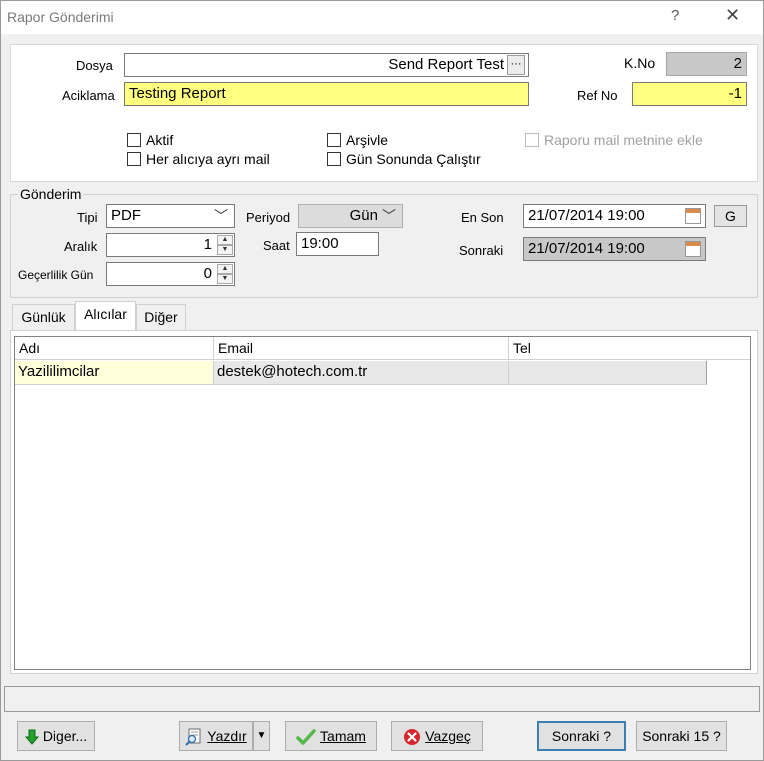 This screenshot has height=761, width=764. What do you see at coordinates (276, 245) in the screenshot?
I see `saat-label: Saat` at bounding box center [276, 245].